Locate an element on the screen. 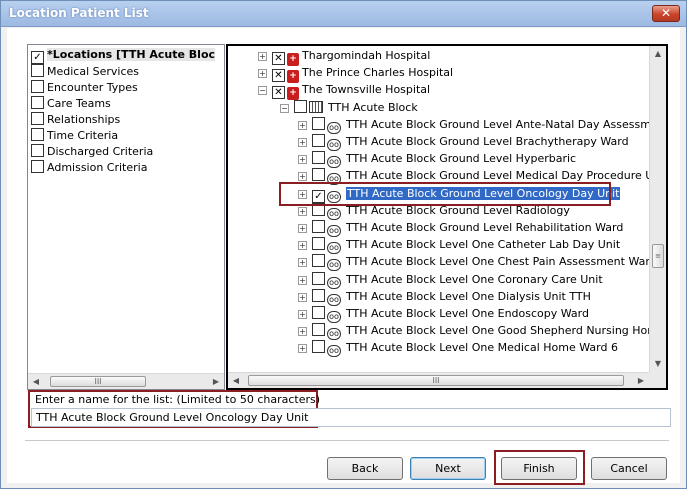  tree-node-label: TTH Acute Block Ground Level Hyperbaric is located at coordinates (461, 159).